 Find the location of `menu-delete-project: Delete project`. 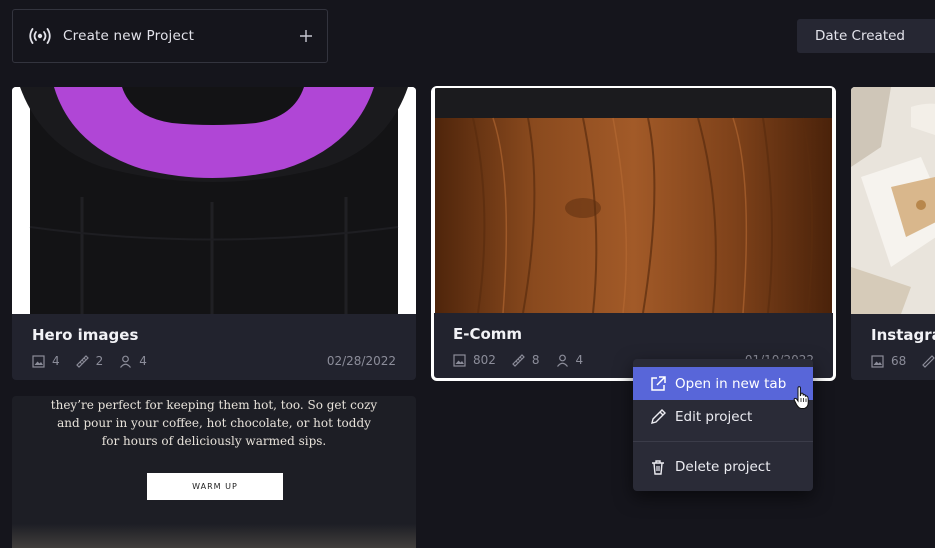

menu-delete-project: Delete project is located at coordinates (723, 466).